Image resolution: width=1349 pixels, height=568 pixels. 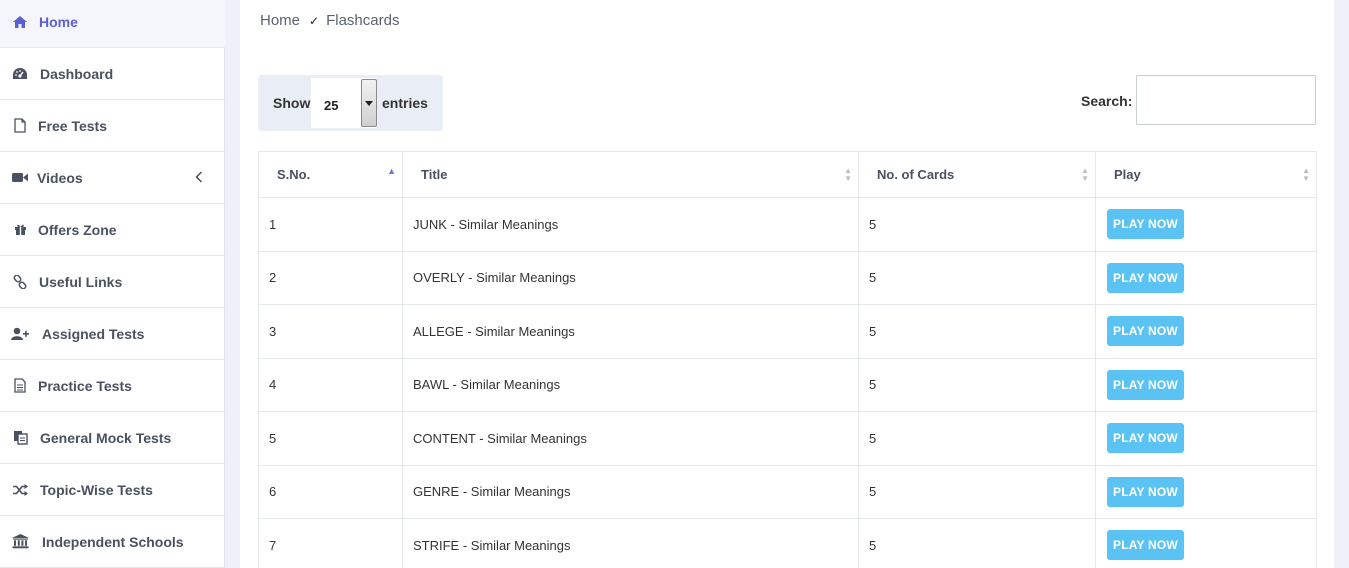 What do you see at coordinates (330, 174) in the screenshot?
I see `column-header-sno: S.No. ▲` at bounding box center [330, 174].